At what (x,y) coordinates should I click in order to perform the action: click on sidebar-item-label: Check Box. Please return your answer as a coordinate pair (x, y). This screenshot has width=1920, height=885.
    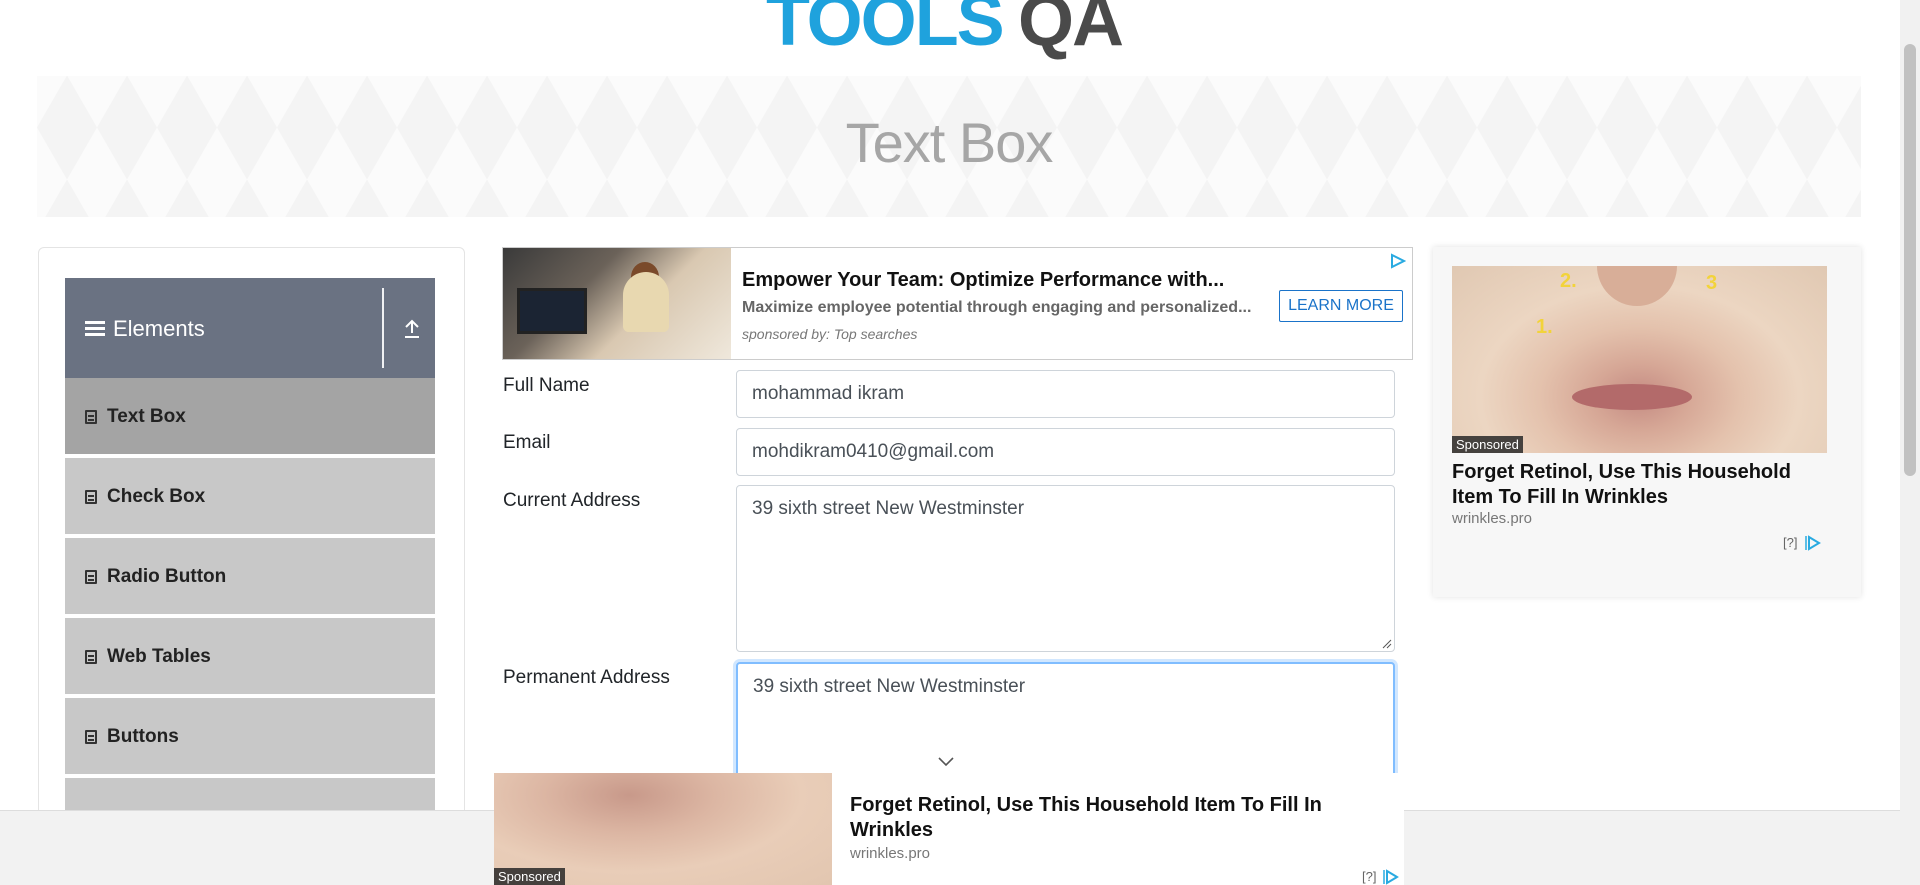
    Looking at the image, I should click on (156, 496).